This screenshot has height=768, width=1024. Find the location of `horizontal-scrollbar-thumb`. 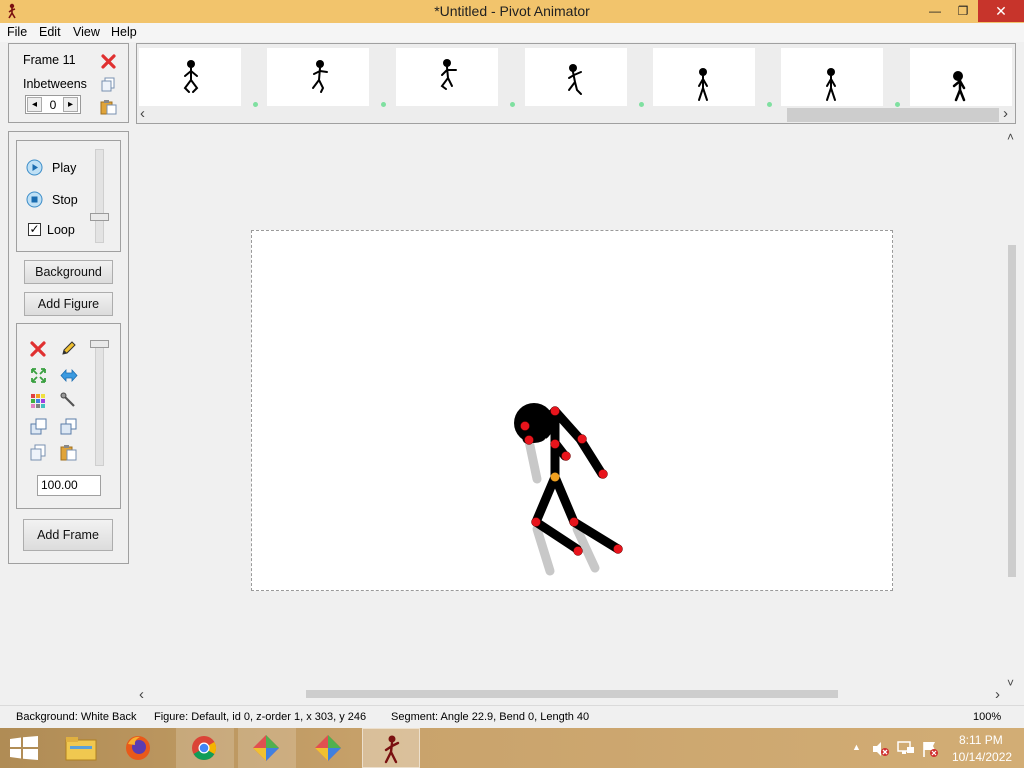

horizontal-scrollbar-thumb is located at coordinates (572, 694).